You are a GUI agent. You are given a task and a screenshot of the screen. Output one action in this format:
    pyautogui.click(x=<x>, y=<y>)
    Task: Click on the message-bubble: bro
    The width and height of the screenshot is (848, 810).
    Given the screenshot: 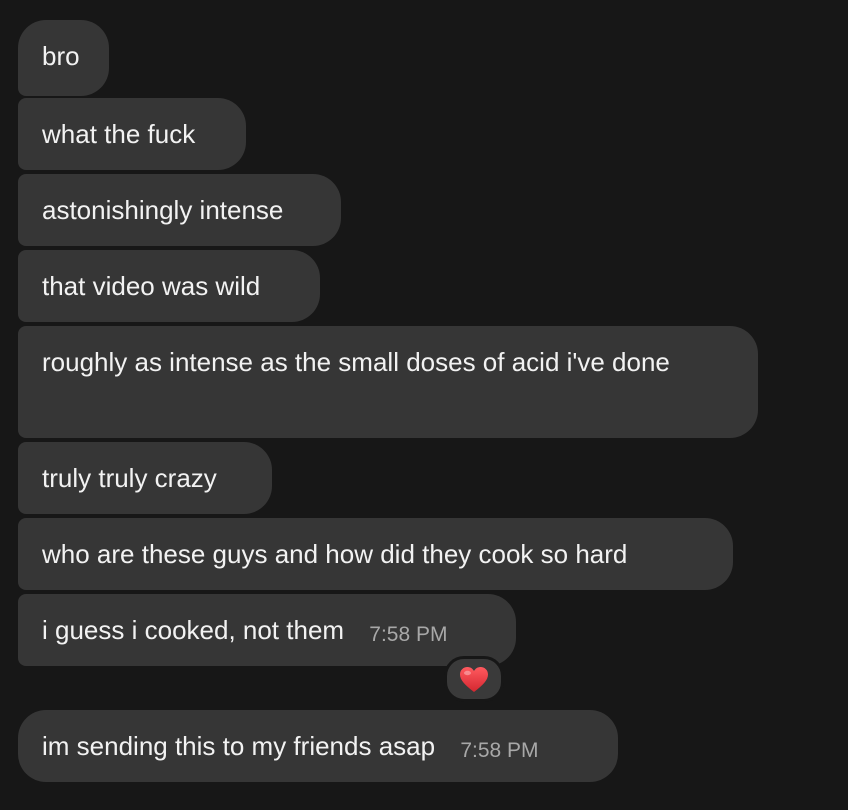 What is the action you would take?
    pyautogui.click(x=63, y=58)
    